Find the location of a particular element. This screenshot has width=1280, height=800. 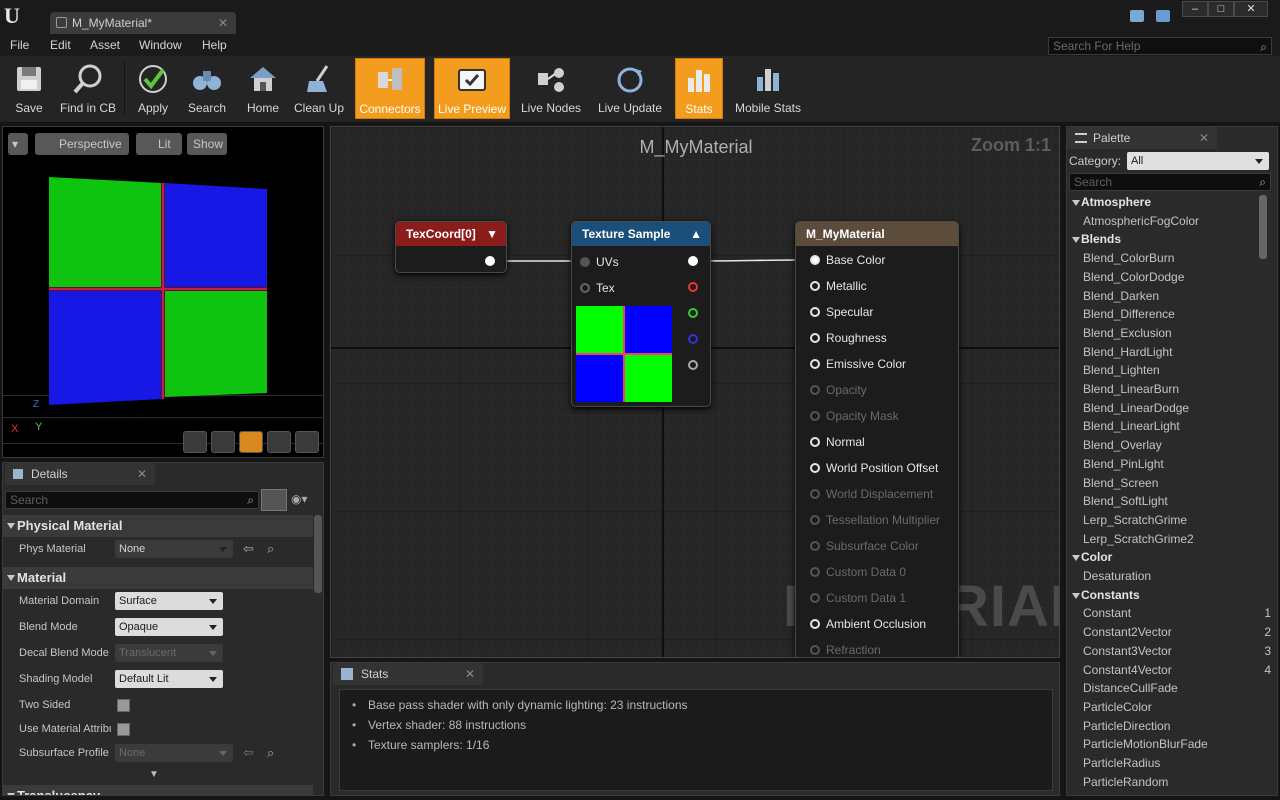

palette-item: Blend_Lighten is located at coordinates (1171, 370).